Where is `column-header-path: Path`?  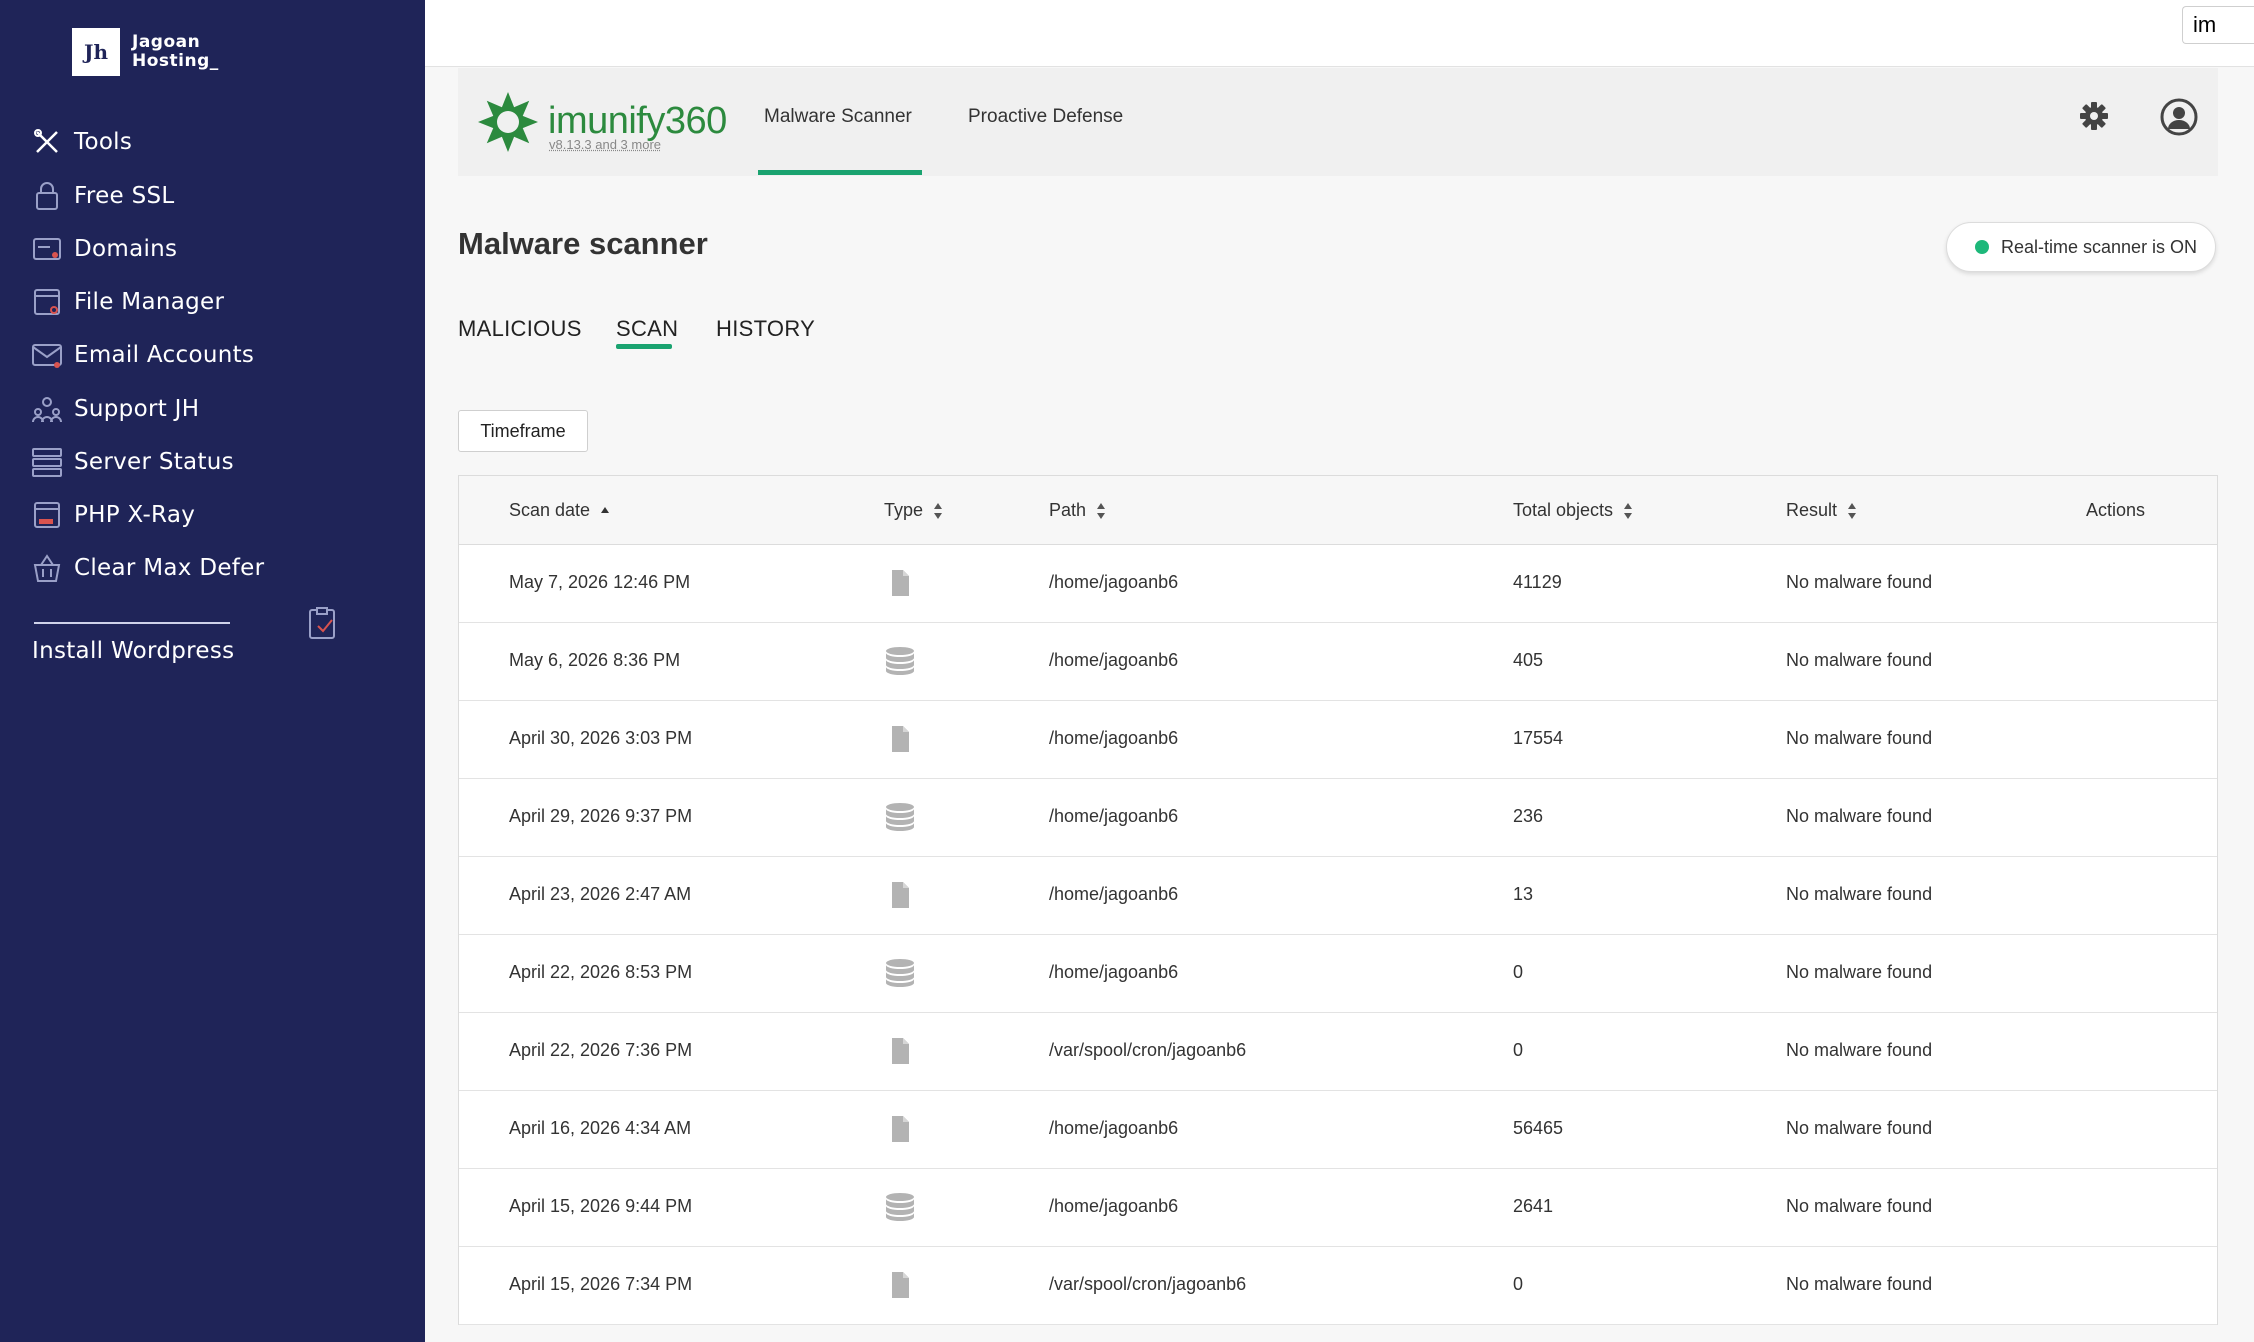
column-header-path: Path is located at coordinates (1077, 510).